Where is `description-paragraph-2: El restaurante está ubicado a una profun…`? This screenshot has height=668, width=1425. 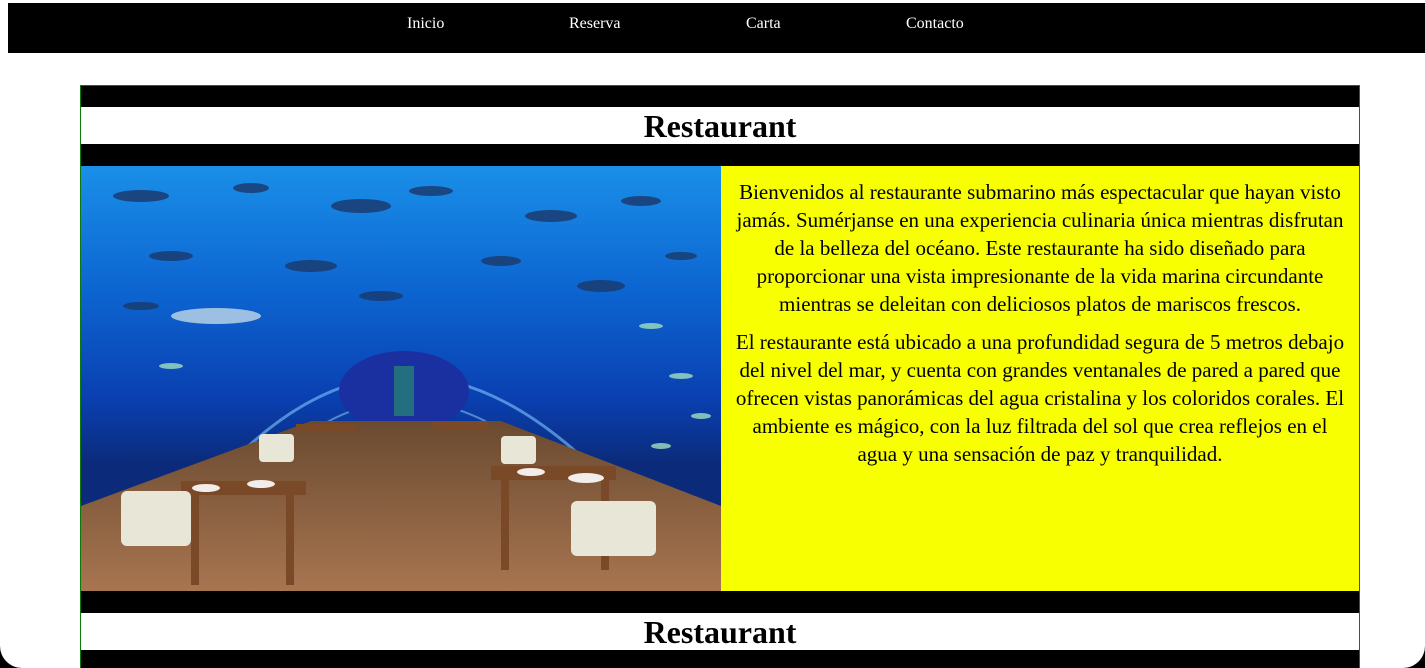
description-paragraph-2: El restaurante está ubicado a una profun… is located at coordinates (1040, 398).